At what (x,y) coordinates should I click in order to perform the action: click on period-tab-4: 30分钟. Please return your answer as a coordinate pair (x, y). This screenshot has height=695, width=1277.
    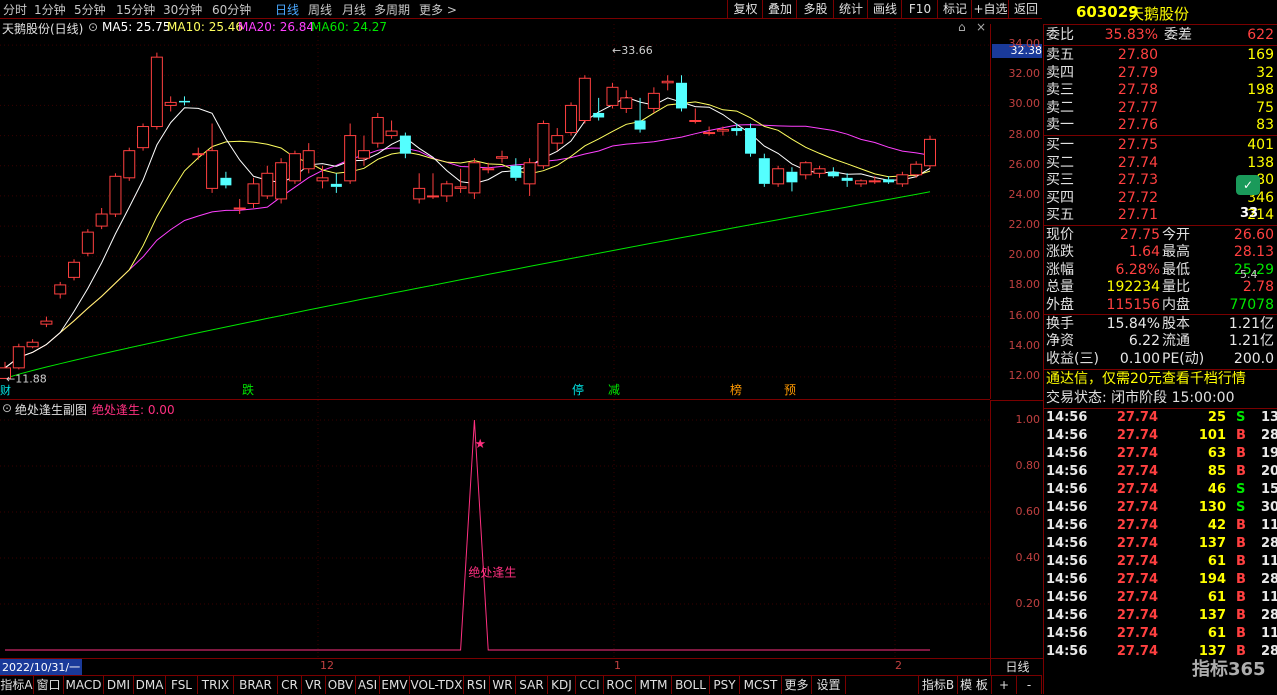
    Looking at the image, I should click on (182, 9).